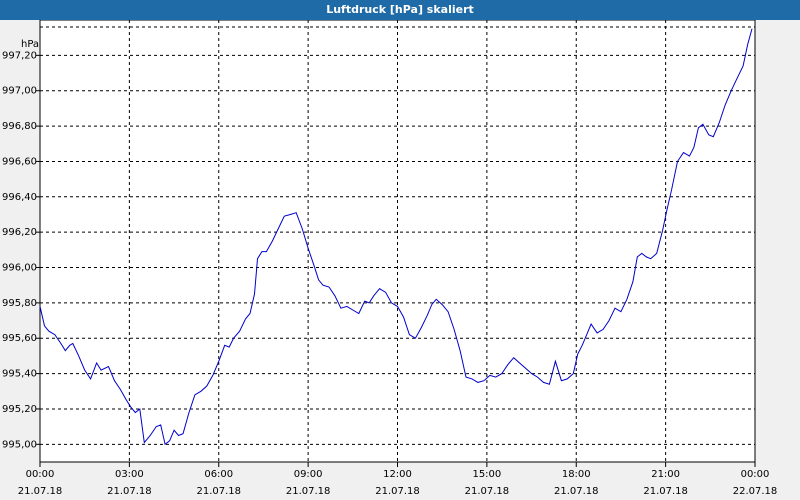 The height and width of the screenshot is (500, 800). I want to click on x-tick-time-label: 18:00, so click(576, 474).